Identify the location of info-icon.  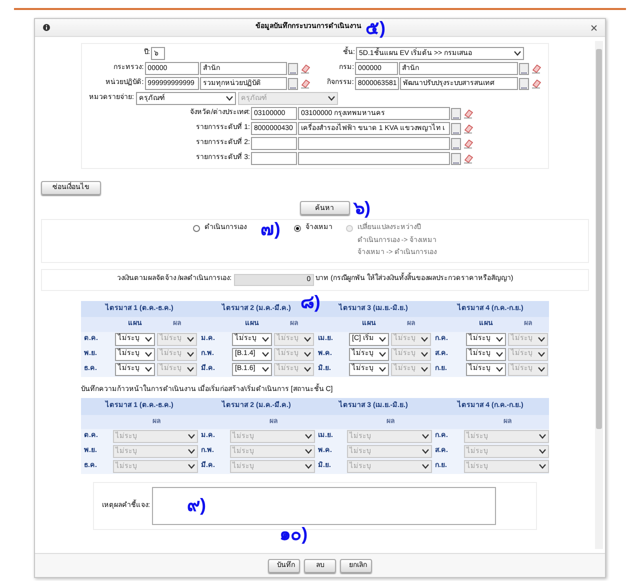
(46, 27).